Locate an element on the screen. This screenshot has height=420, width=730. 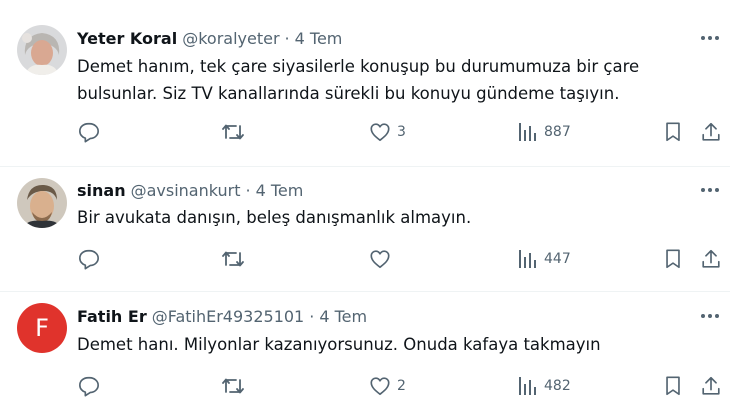
like-count: 3 is located at coordinates (401, 132).